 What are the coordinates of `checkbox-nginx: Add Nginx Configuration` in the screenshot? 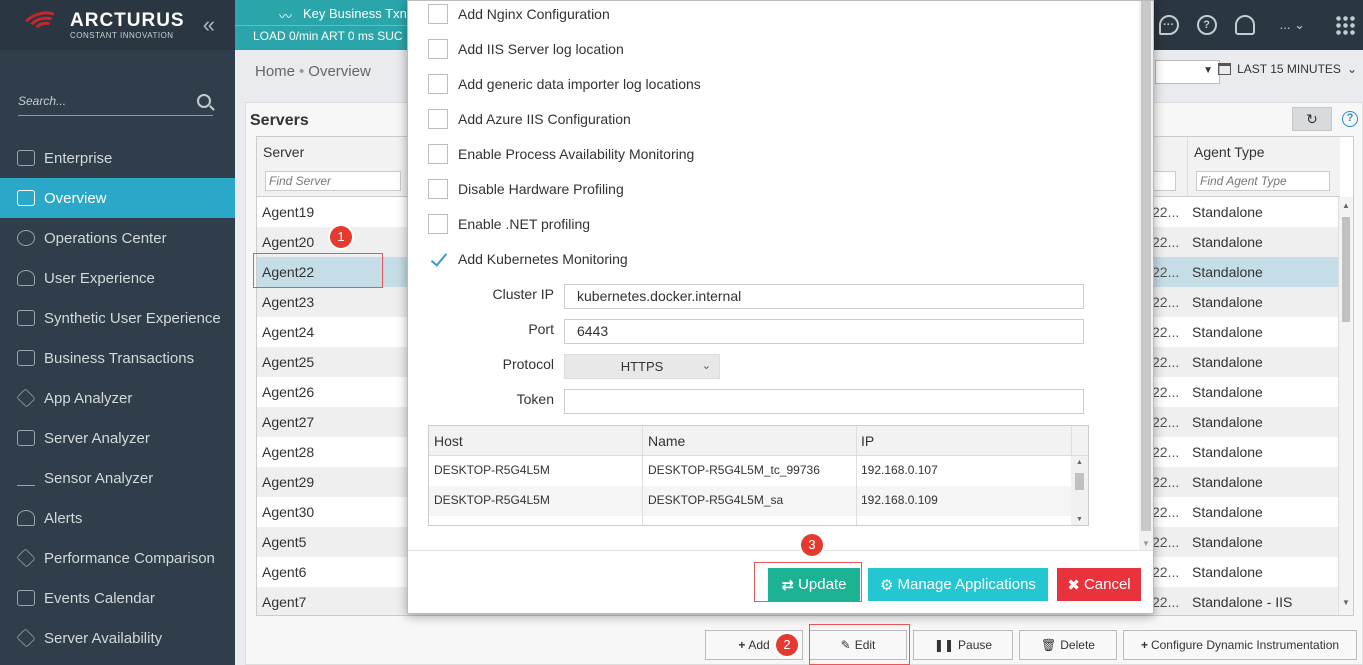 It's located at (519, 14).